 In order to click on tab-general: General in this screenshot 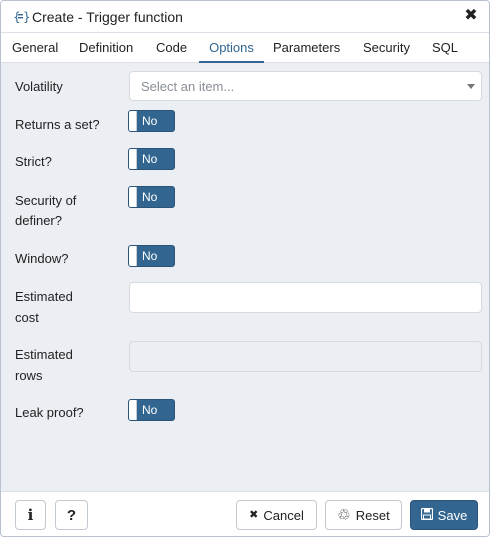, I will do `click(35, 48)`.